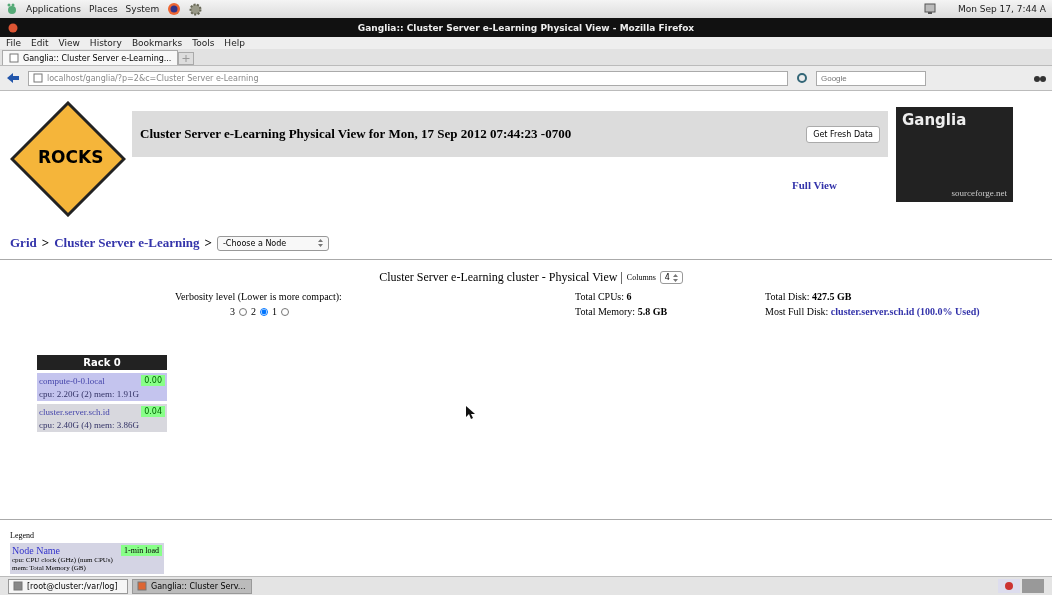 Image resolution: width=1052 pixels, height=595 pixels. What do you see at coordinates (501, 277) in the screenshot?
I see `view-title: Cluster Server e-Learning cluster - Physical View |` at bounding box center [501, 277].